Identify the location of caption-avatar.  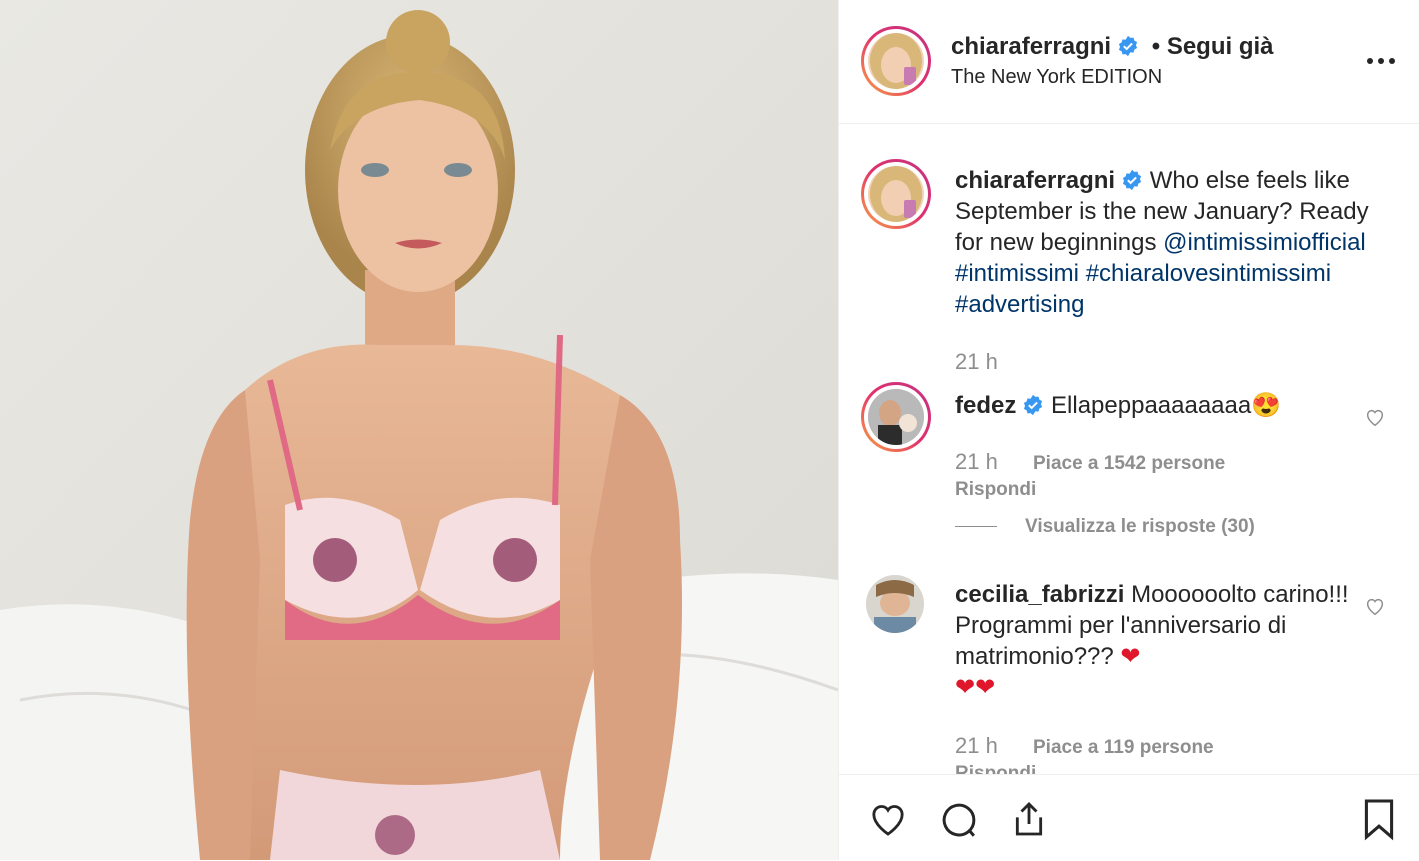
(896, 194).